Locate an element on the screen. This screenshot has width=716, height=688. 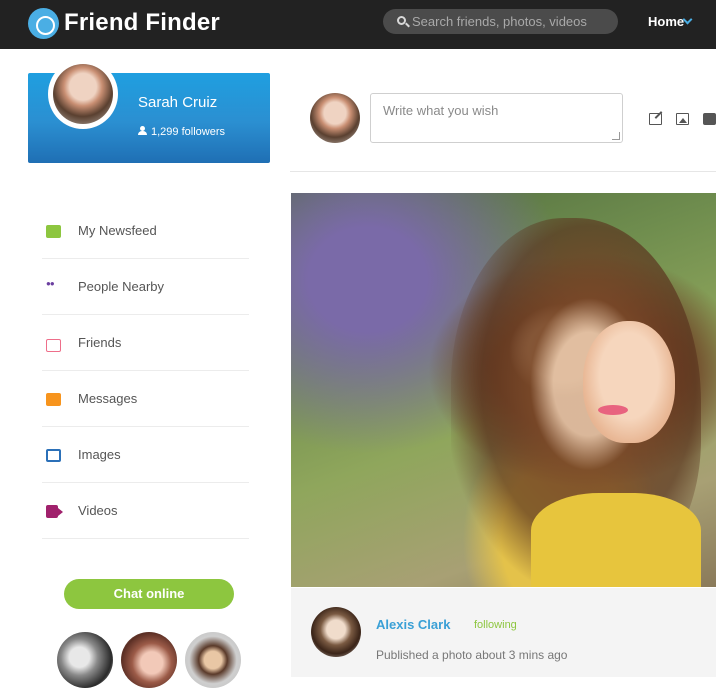
post-composer-input is located at coordinates (496, 118).